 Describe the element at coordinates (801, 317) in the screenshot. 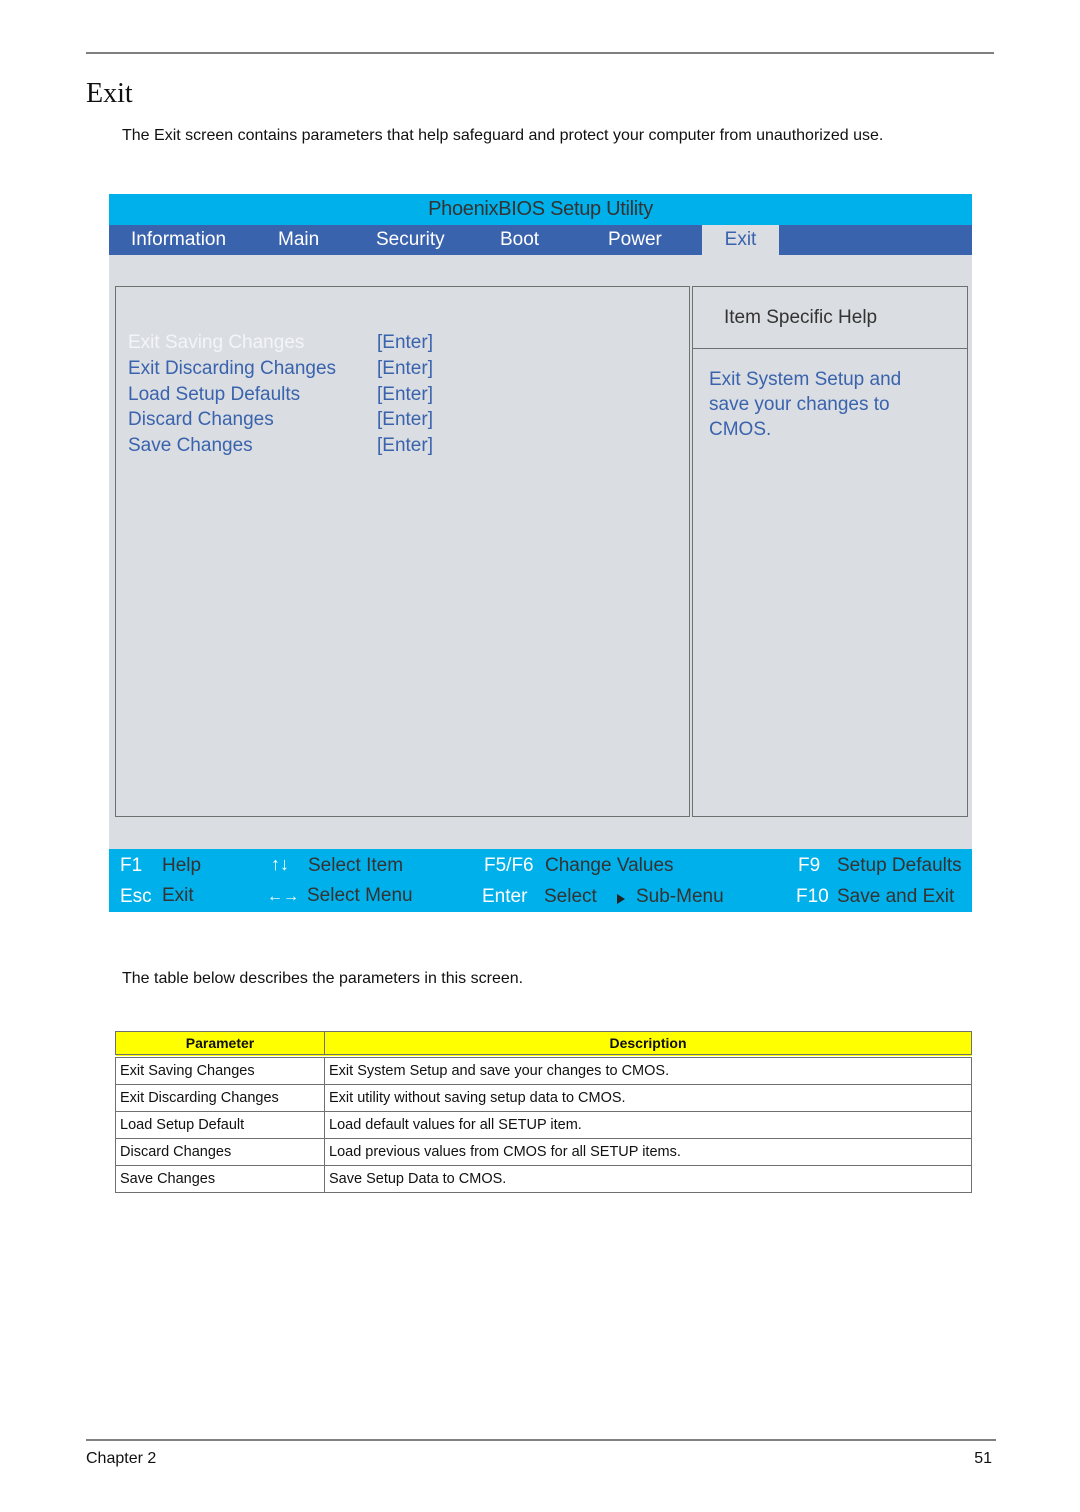

I see `help-title: Item Specific Help` at that location.